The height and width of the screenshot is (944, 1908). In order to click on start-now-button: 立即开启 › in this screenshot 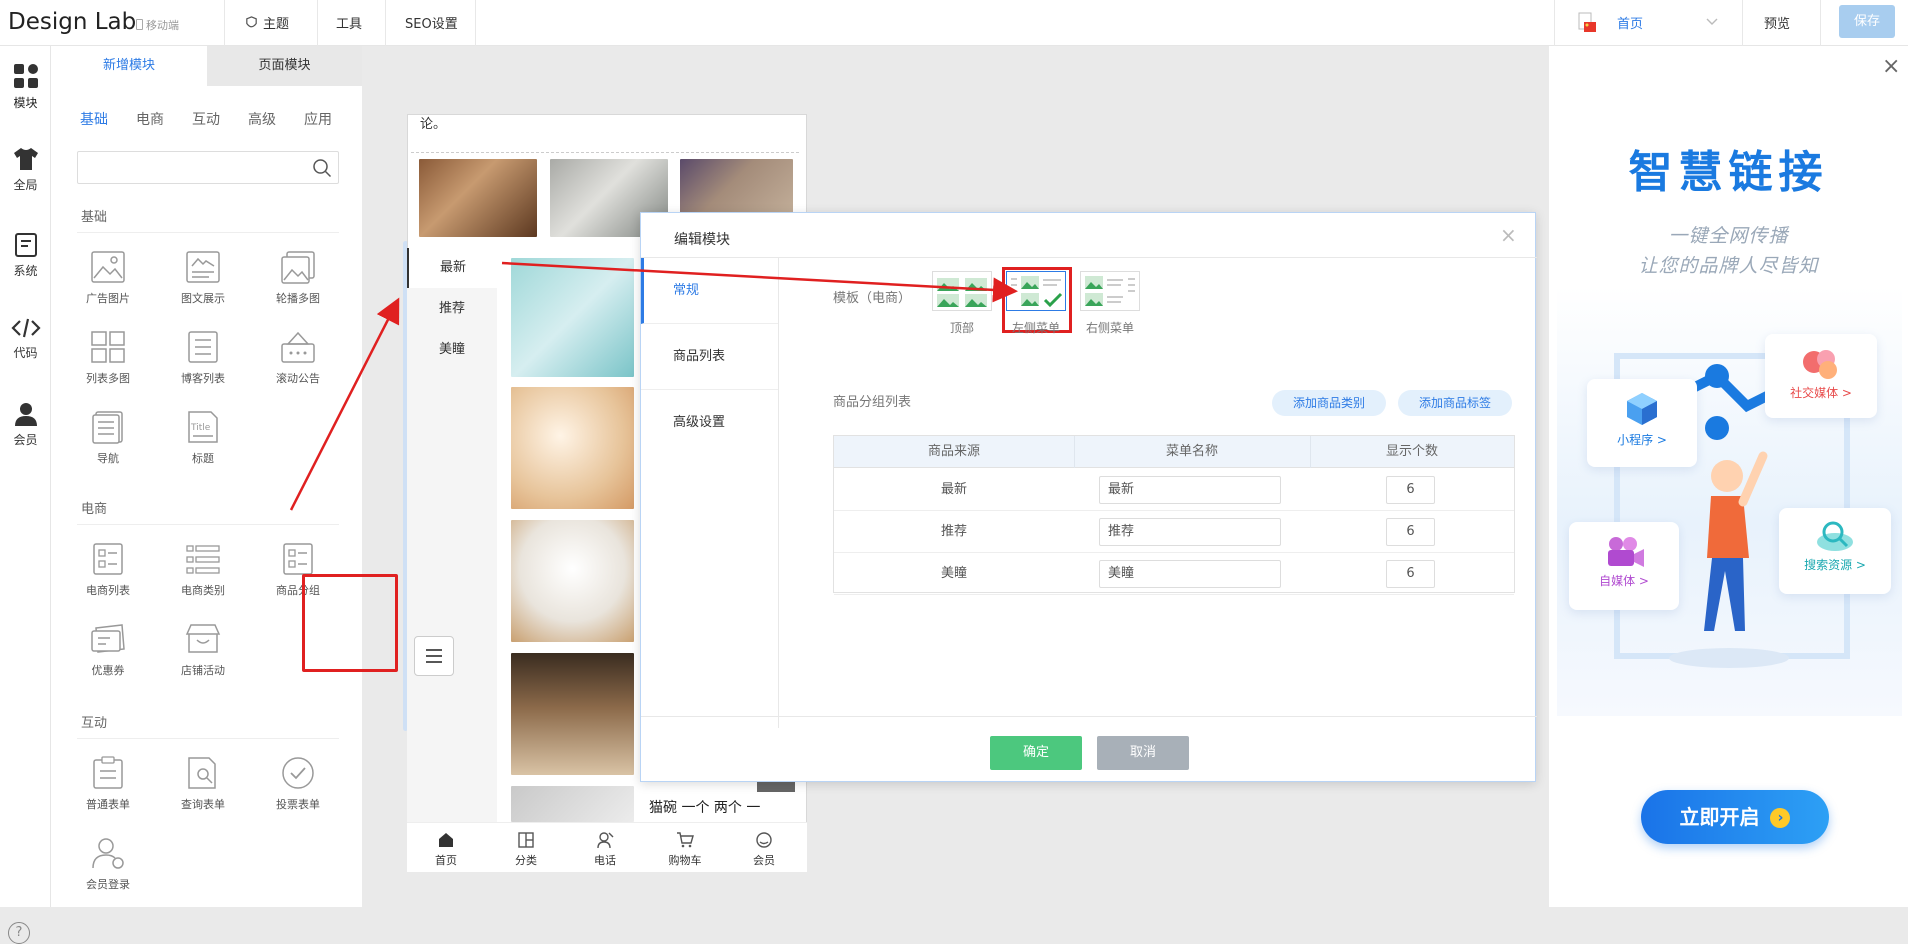, I will do `click(1735, 817)`.